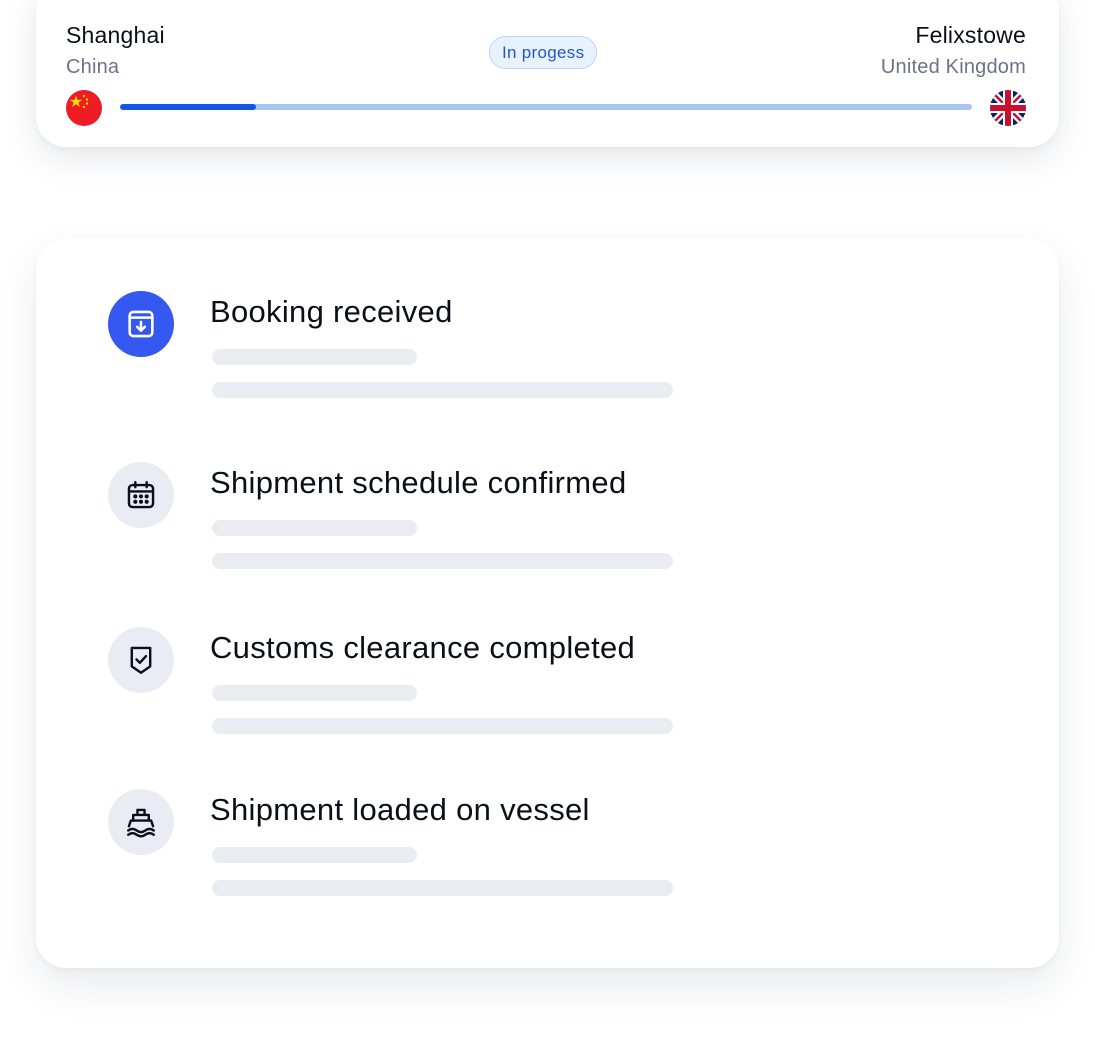 Image resolution: width=1095 pixels, height=1041 pixels. What do you see at coordinates (546, 107) in the screenshot?
I see `shipment-progress-bar` at bounding box center [546, 107].